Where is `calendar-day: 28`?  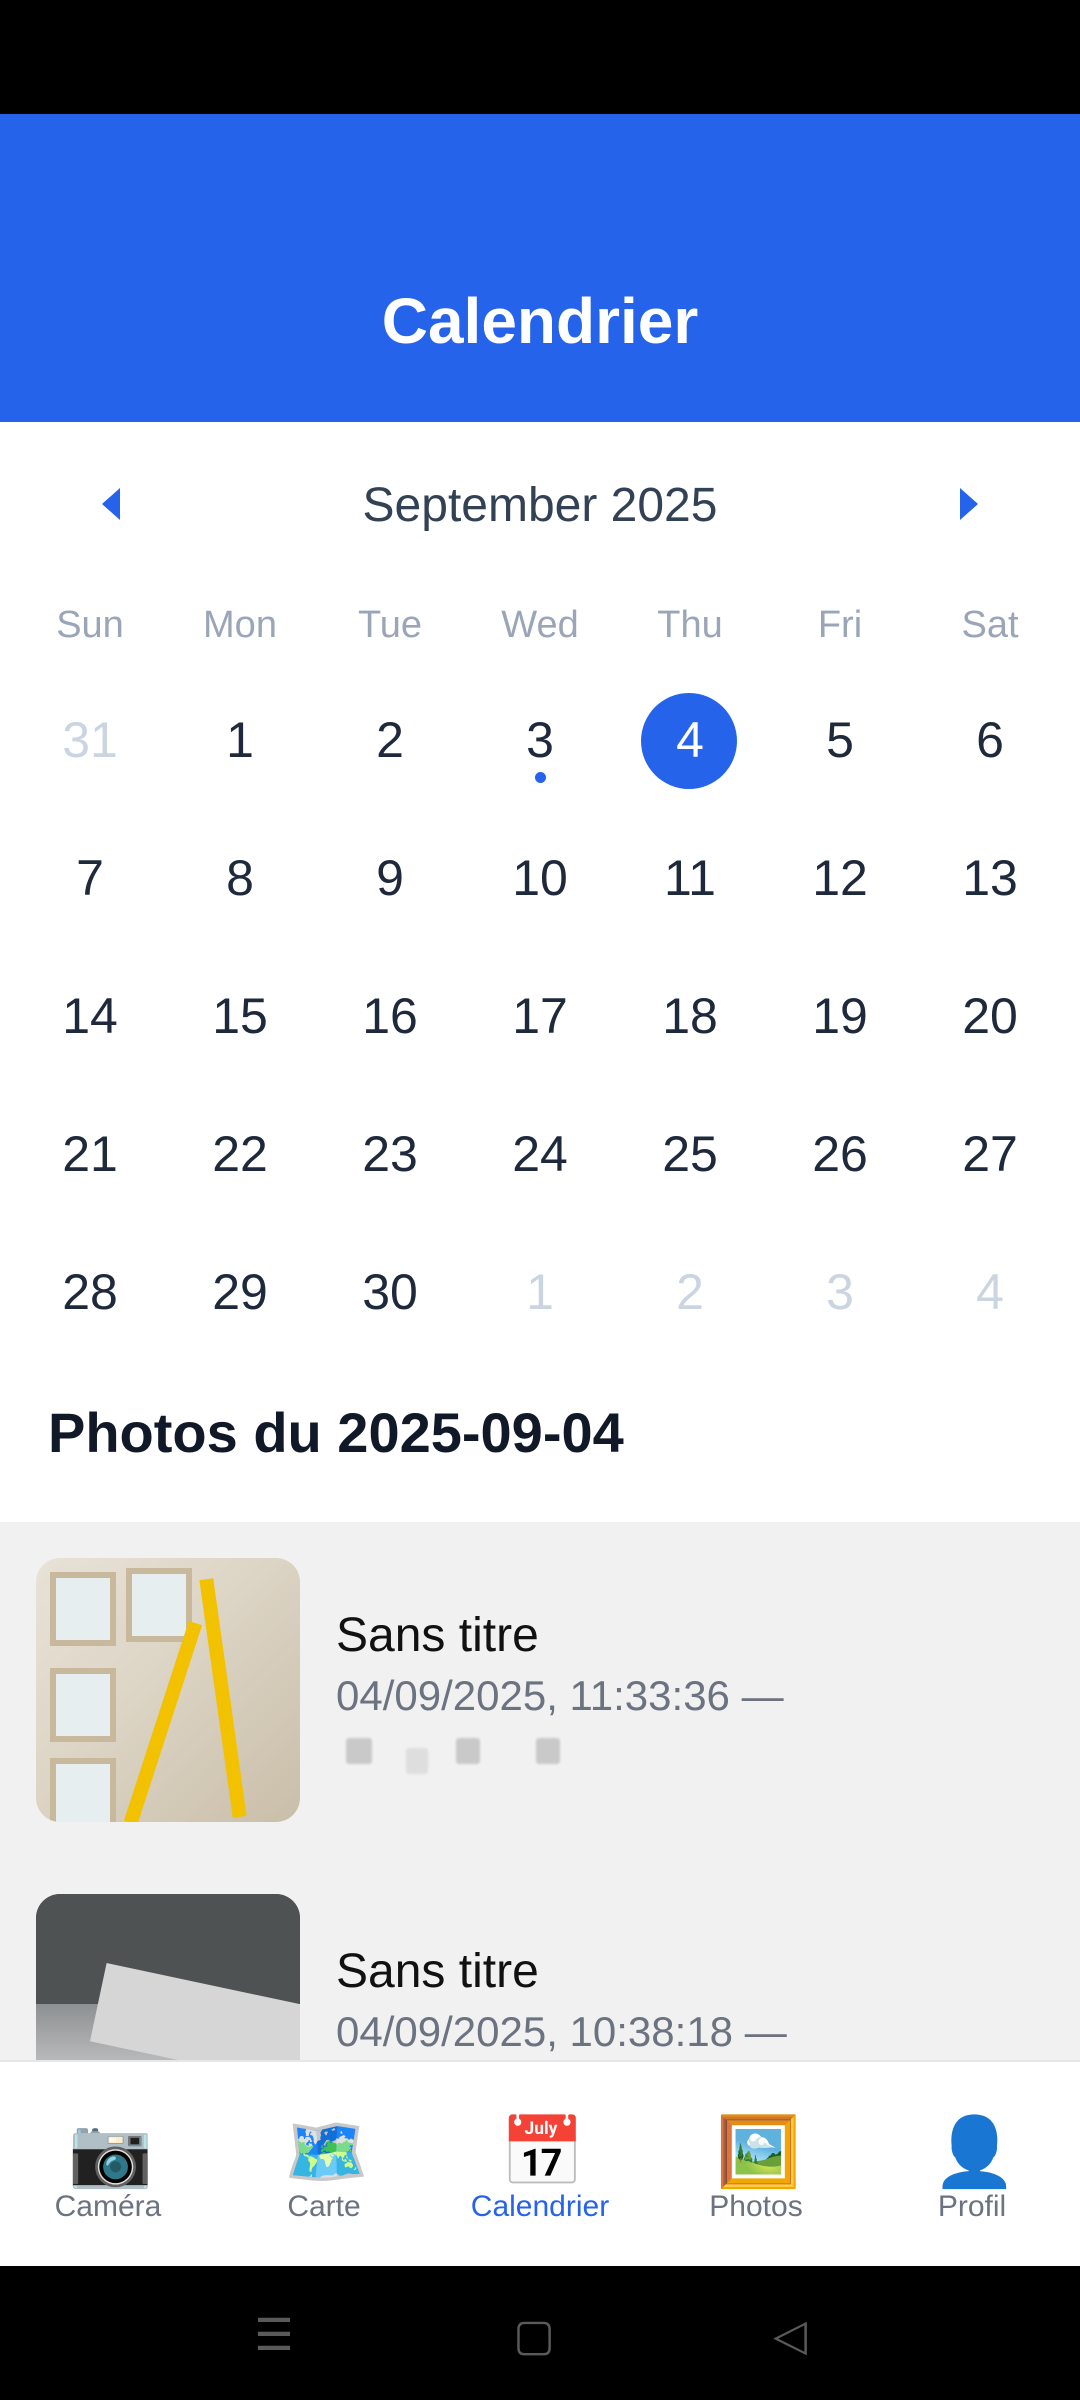
calendar-day: 28 is located at coordinates (90, 1292).